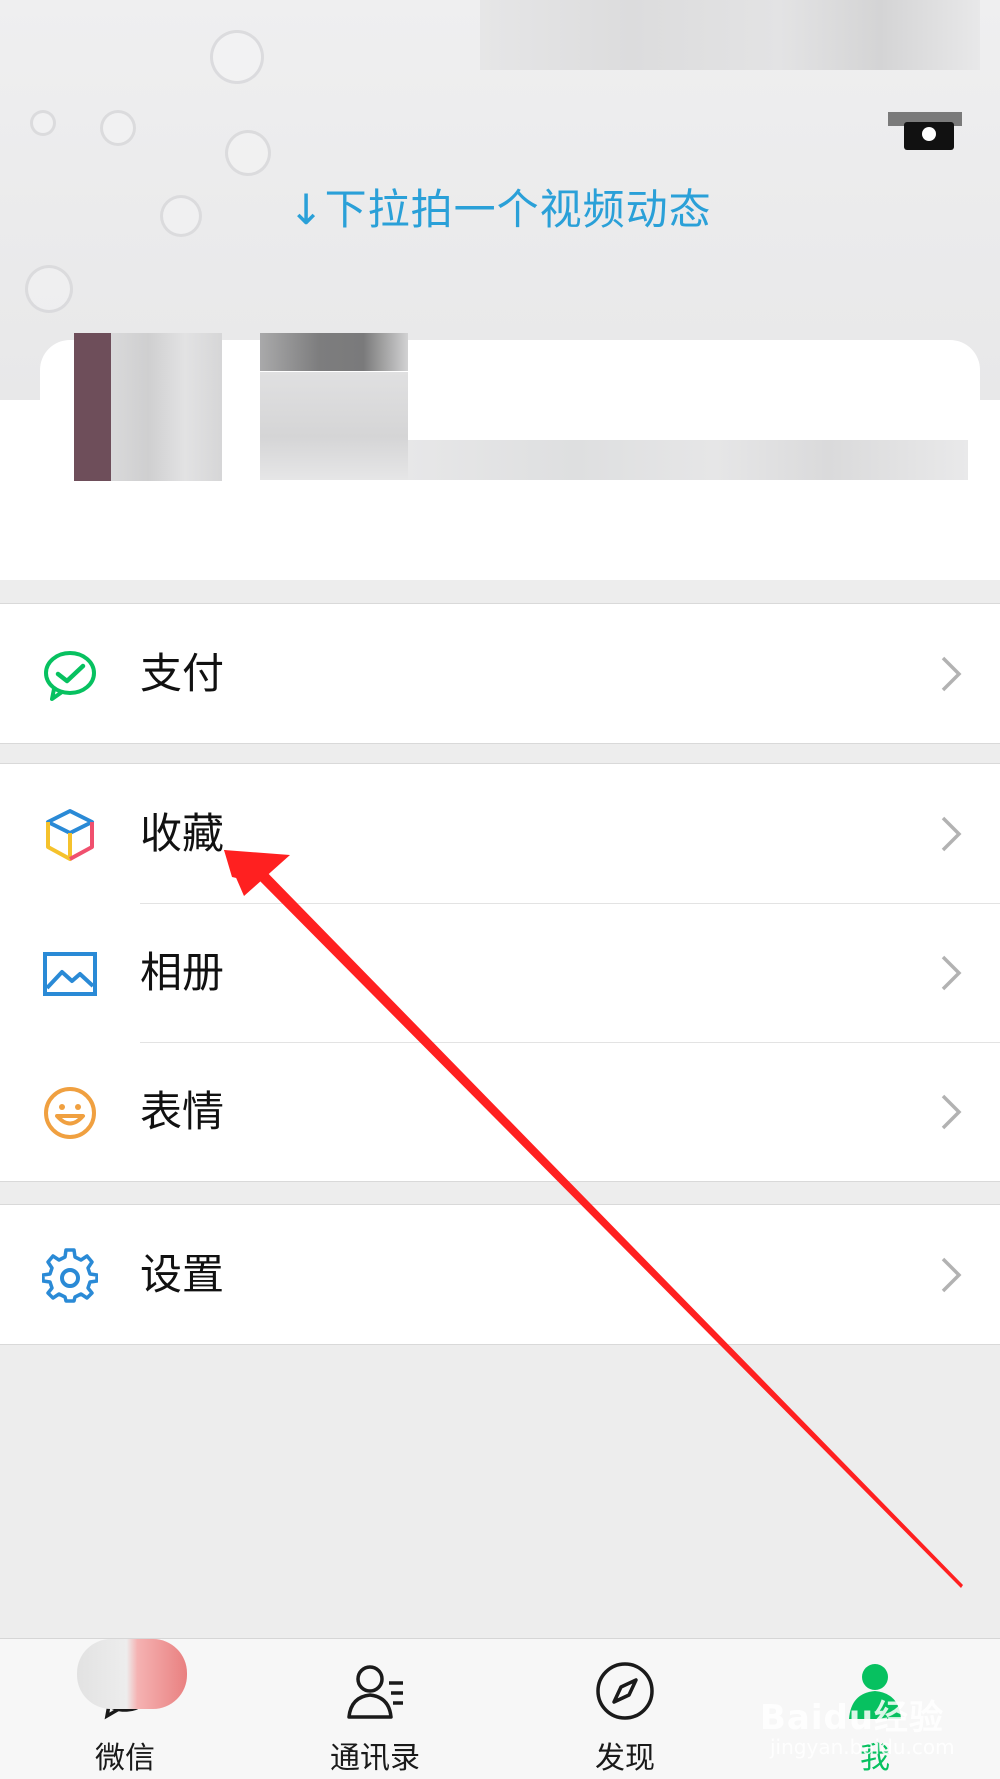  Describe the element at coordinates (70, 835) in the screenshot. I see `favorites-cube-icon` at that location.